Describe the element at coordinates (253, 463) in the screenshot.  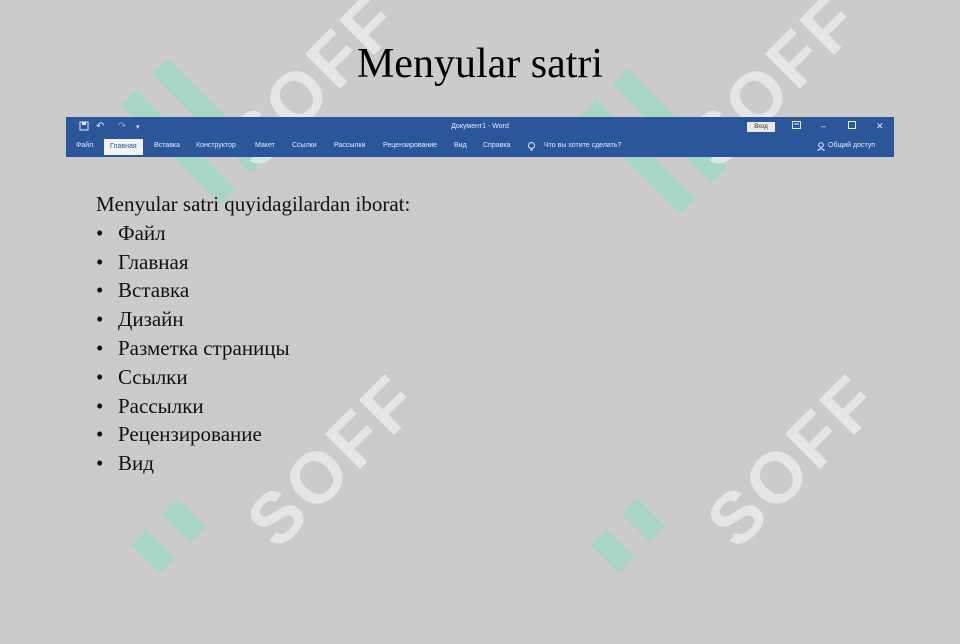
I see `list-item: Вид` at that location.